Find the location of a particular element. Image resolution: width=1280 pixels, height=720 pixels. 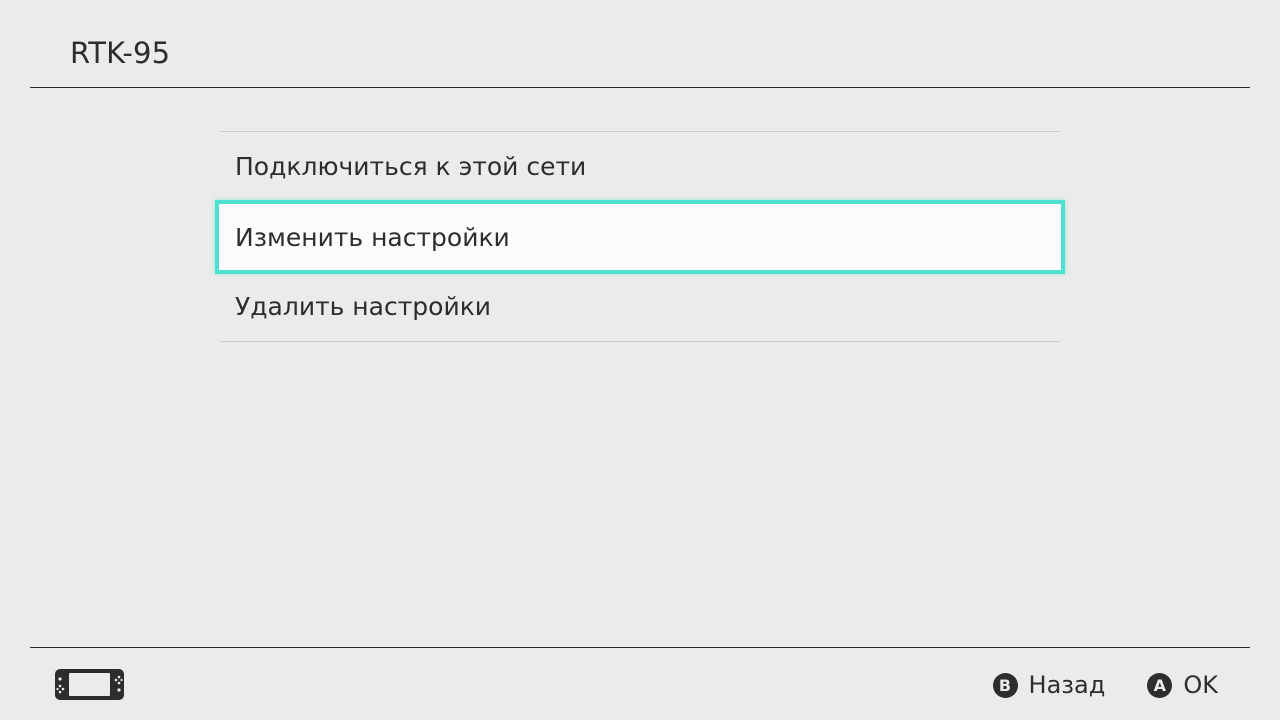

footer-divider is located at coordinates (640, 647).